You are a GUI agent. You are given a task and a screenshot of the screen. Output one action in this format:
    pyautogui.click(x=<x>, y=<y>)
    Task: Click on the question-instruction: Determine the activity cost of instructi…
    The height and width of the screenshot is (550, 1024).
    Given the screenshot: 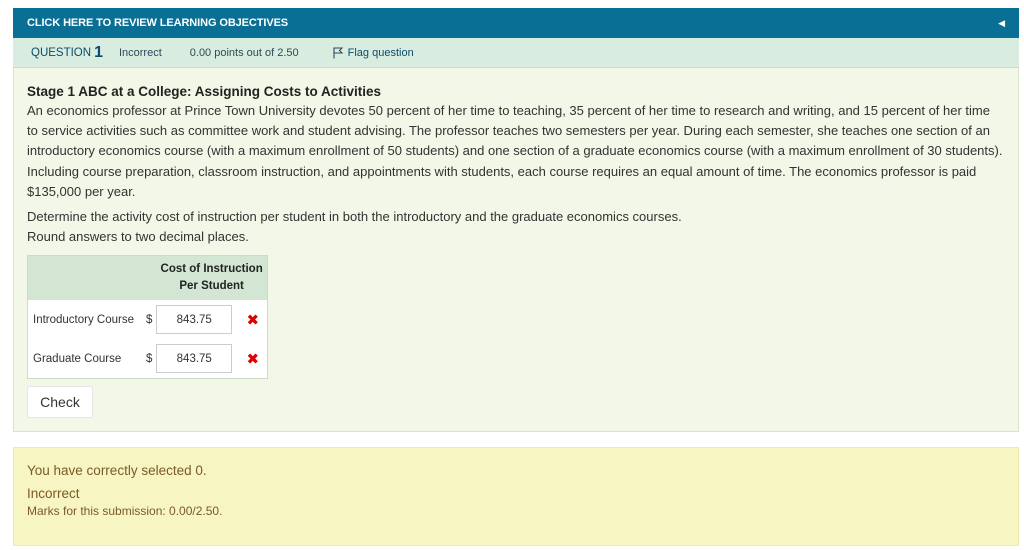 What is the action you would take?
    pyautogui.click(x=515, y=227)
    